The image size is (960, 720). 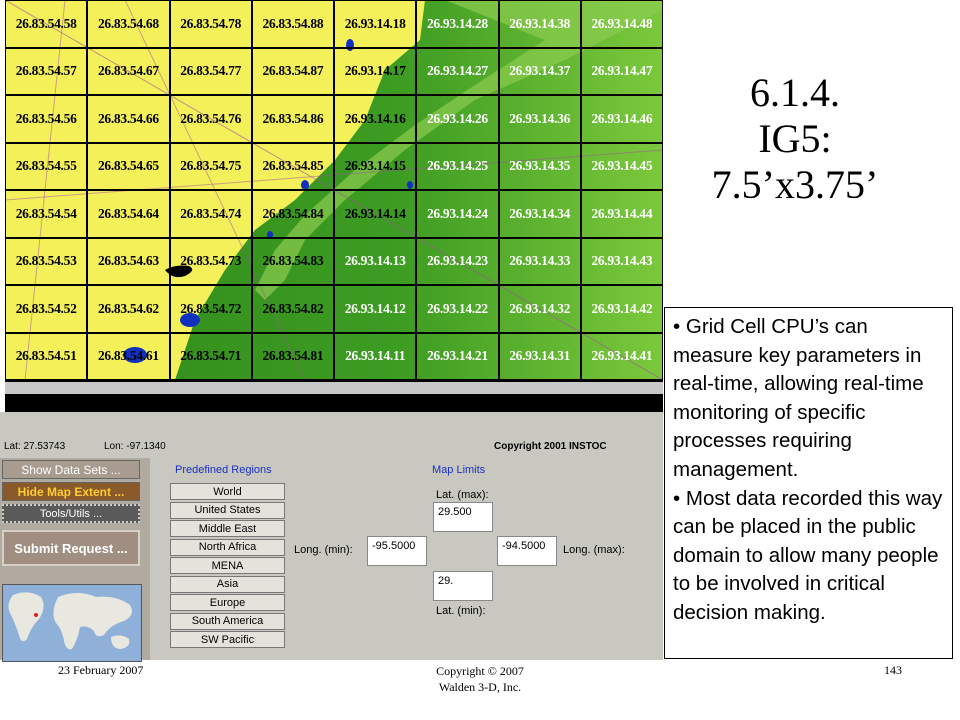 I want to click on grid-cell: 26.83.54.56, so click(x=46, y=119).